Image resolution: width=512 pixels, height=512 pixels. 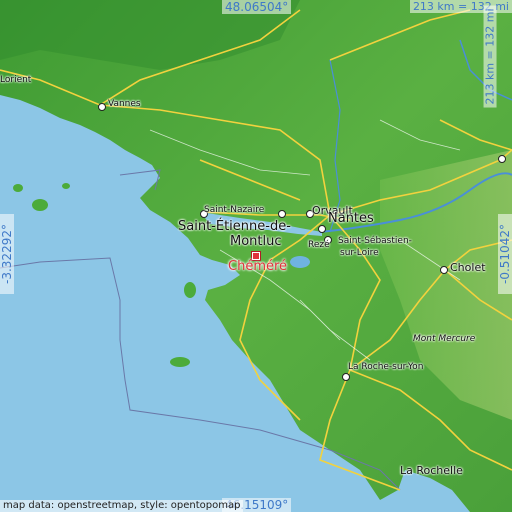 What do you see at coordinates (431, 470) in the screenshot?
I see `place-label-la-rochelle: La Rochelle` at bounding box center [431, 470].